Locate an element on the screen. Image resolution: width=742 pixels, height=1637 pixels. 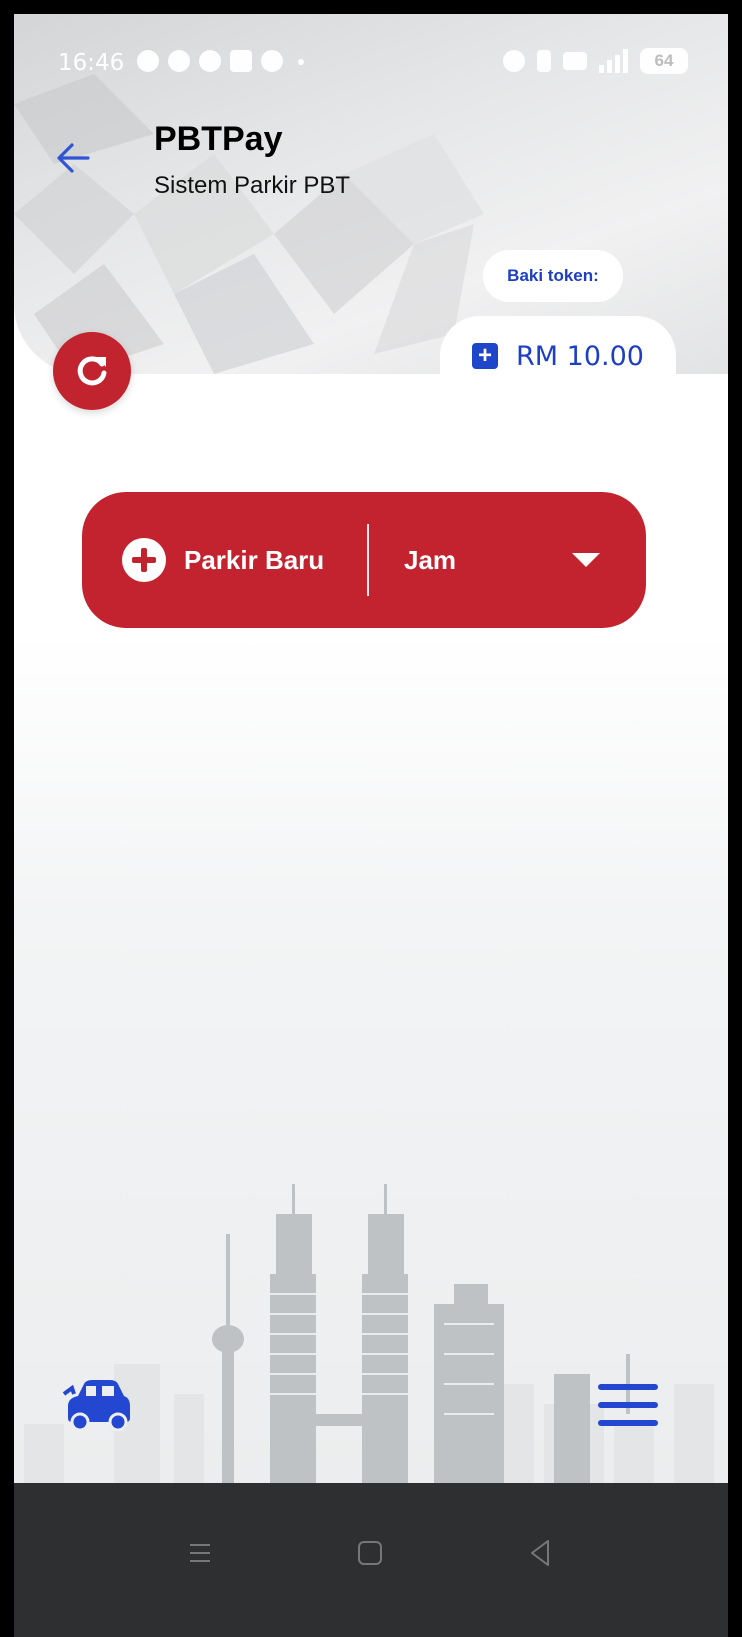
caret-down-icon is located at coordinates (586, 560).